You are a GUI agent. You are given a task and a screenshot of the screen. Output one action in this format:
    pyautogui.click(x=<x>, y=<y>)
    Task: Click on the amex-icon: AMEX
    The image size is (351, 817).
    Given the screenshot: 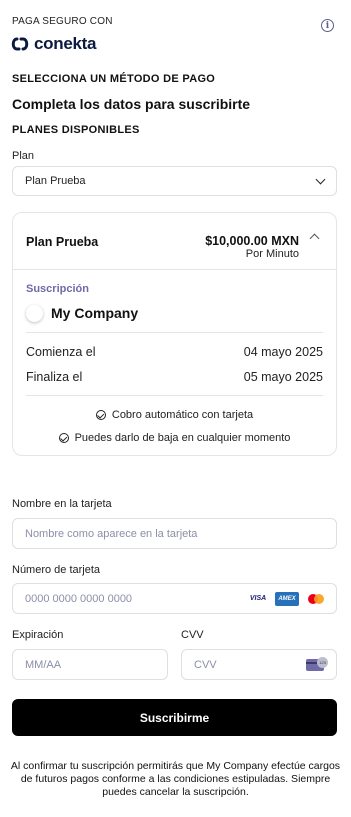 What is the action you would take?
    pyautogui.click(x=287, y=598)
    